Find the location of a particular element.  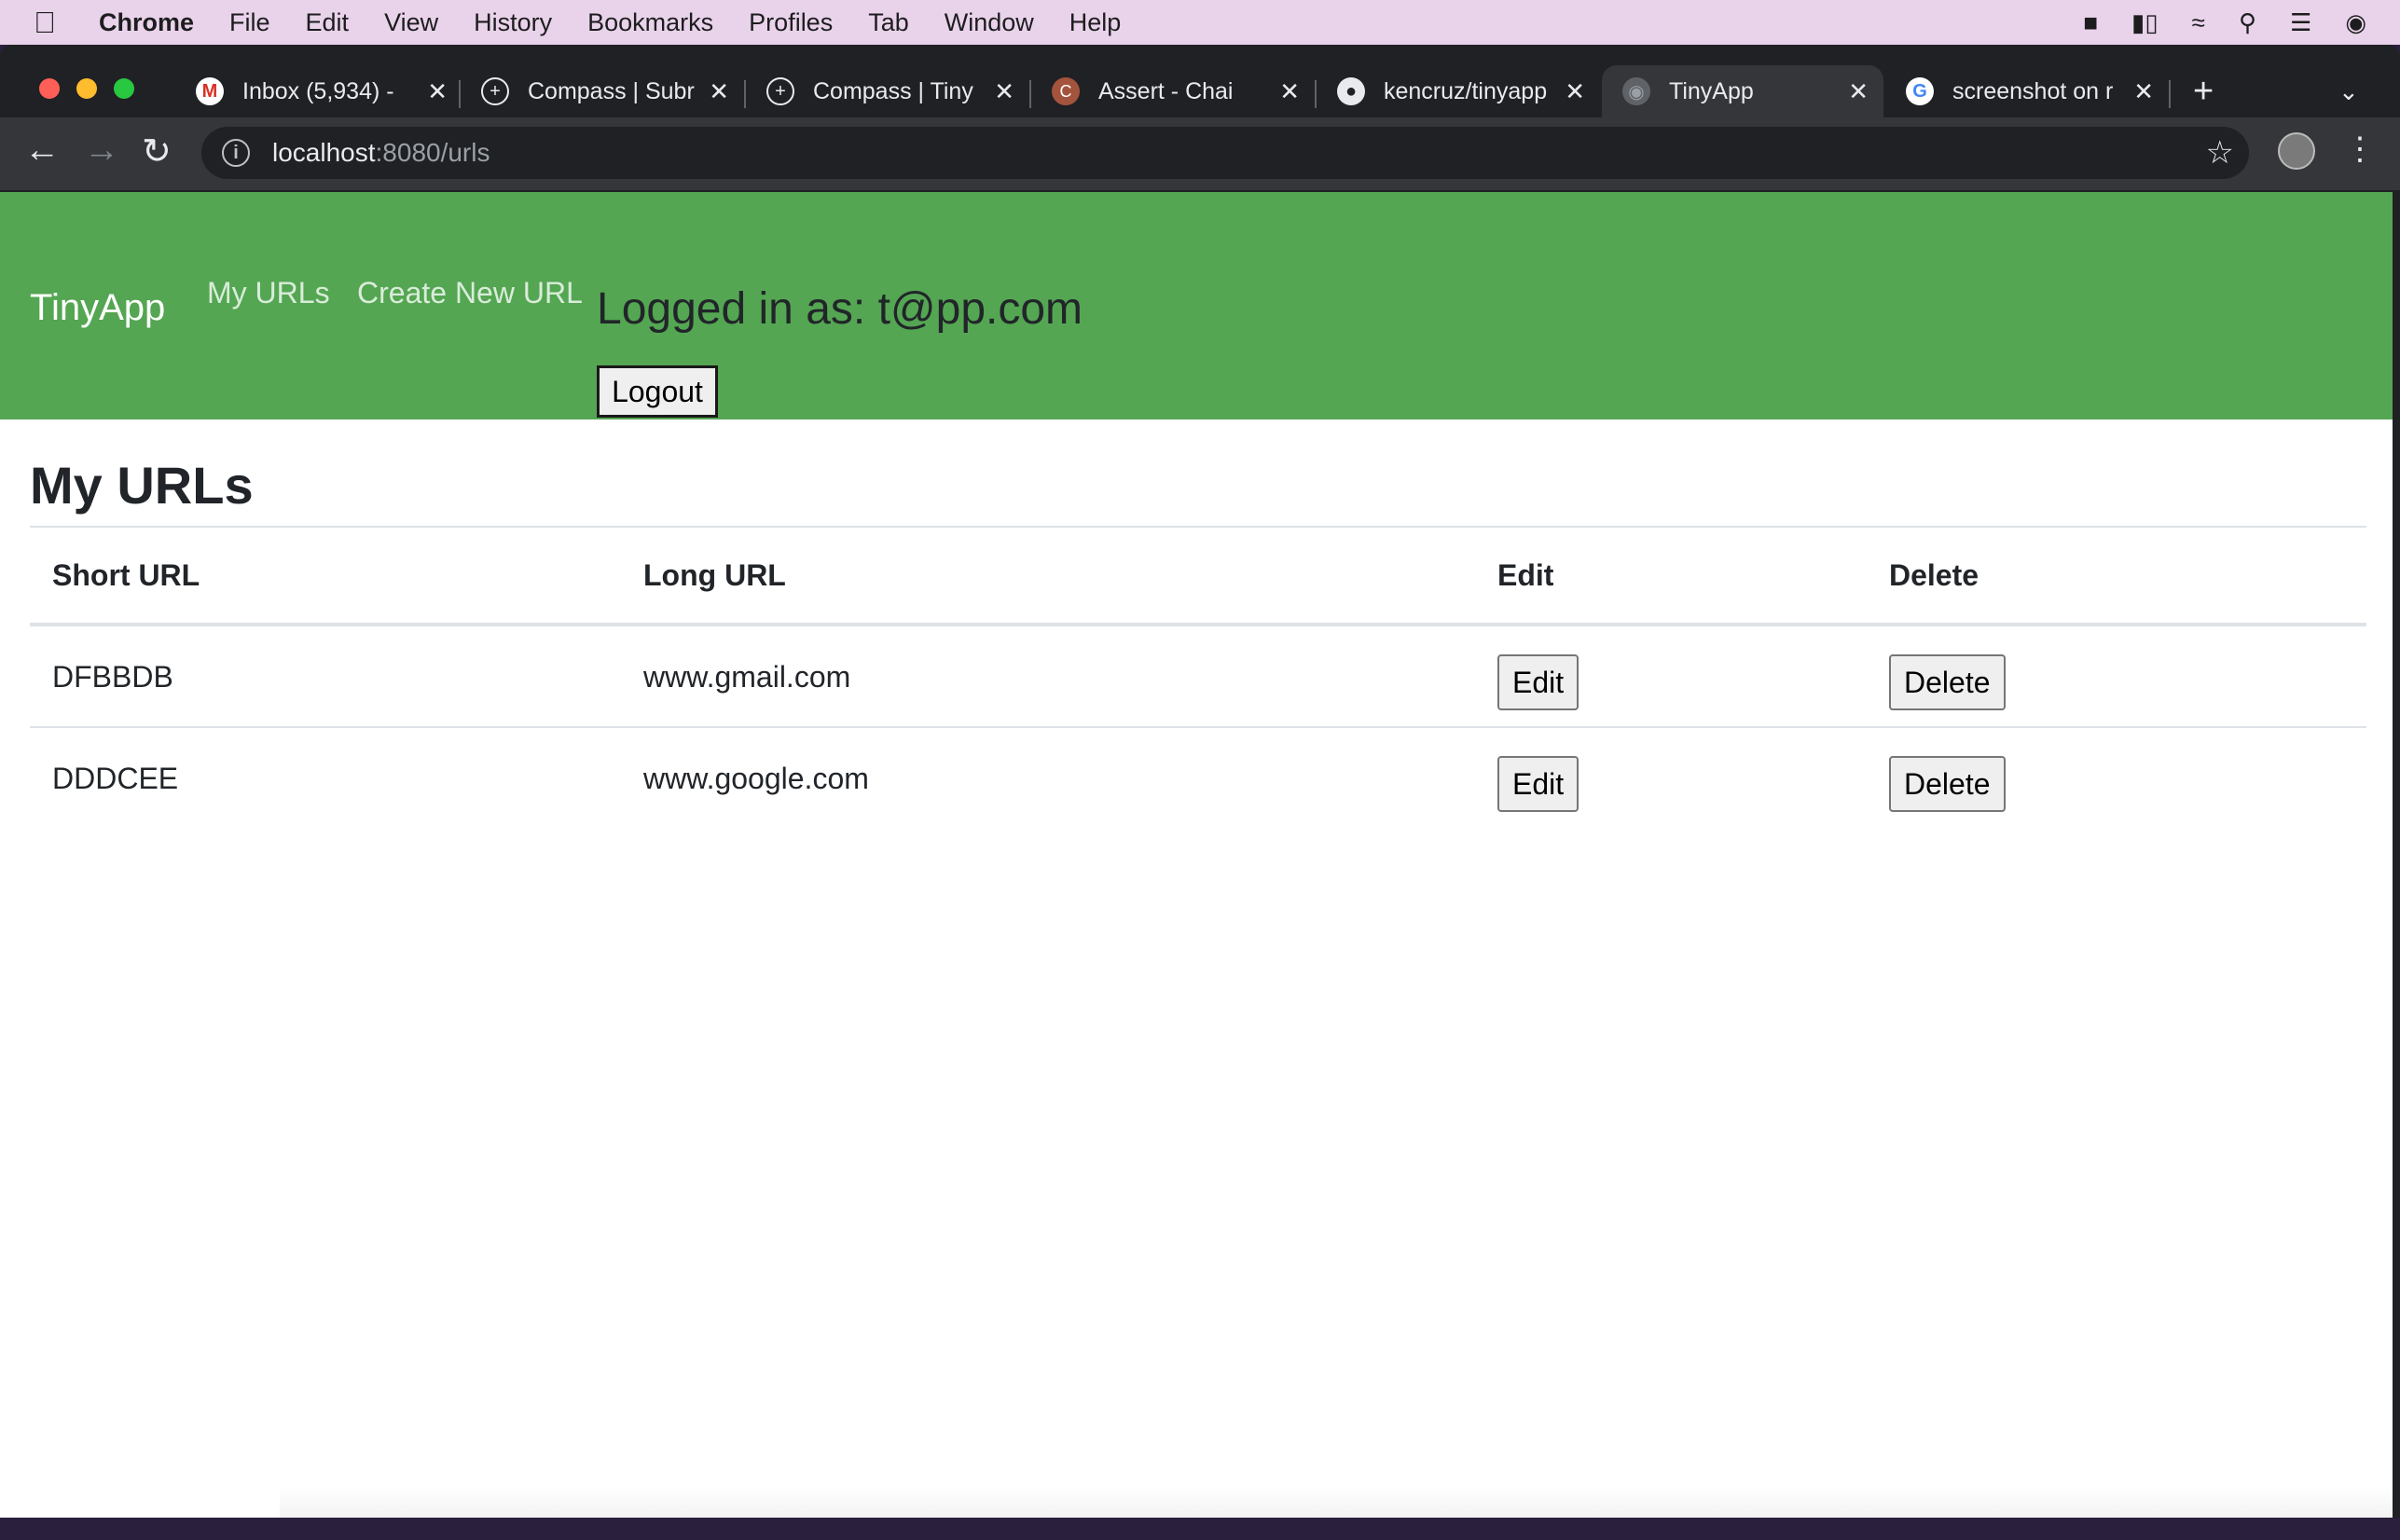

long-url-cell: www.google.com is located at coordinates (756, 778).